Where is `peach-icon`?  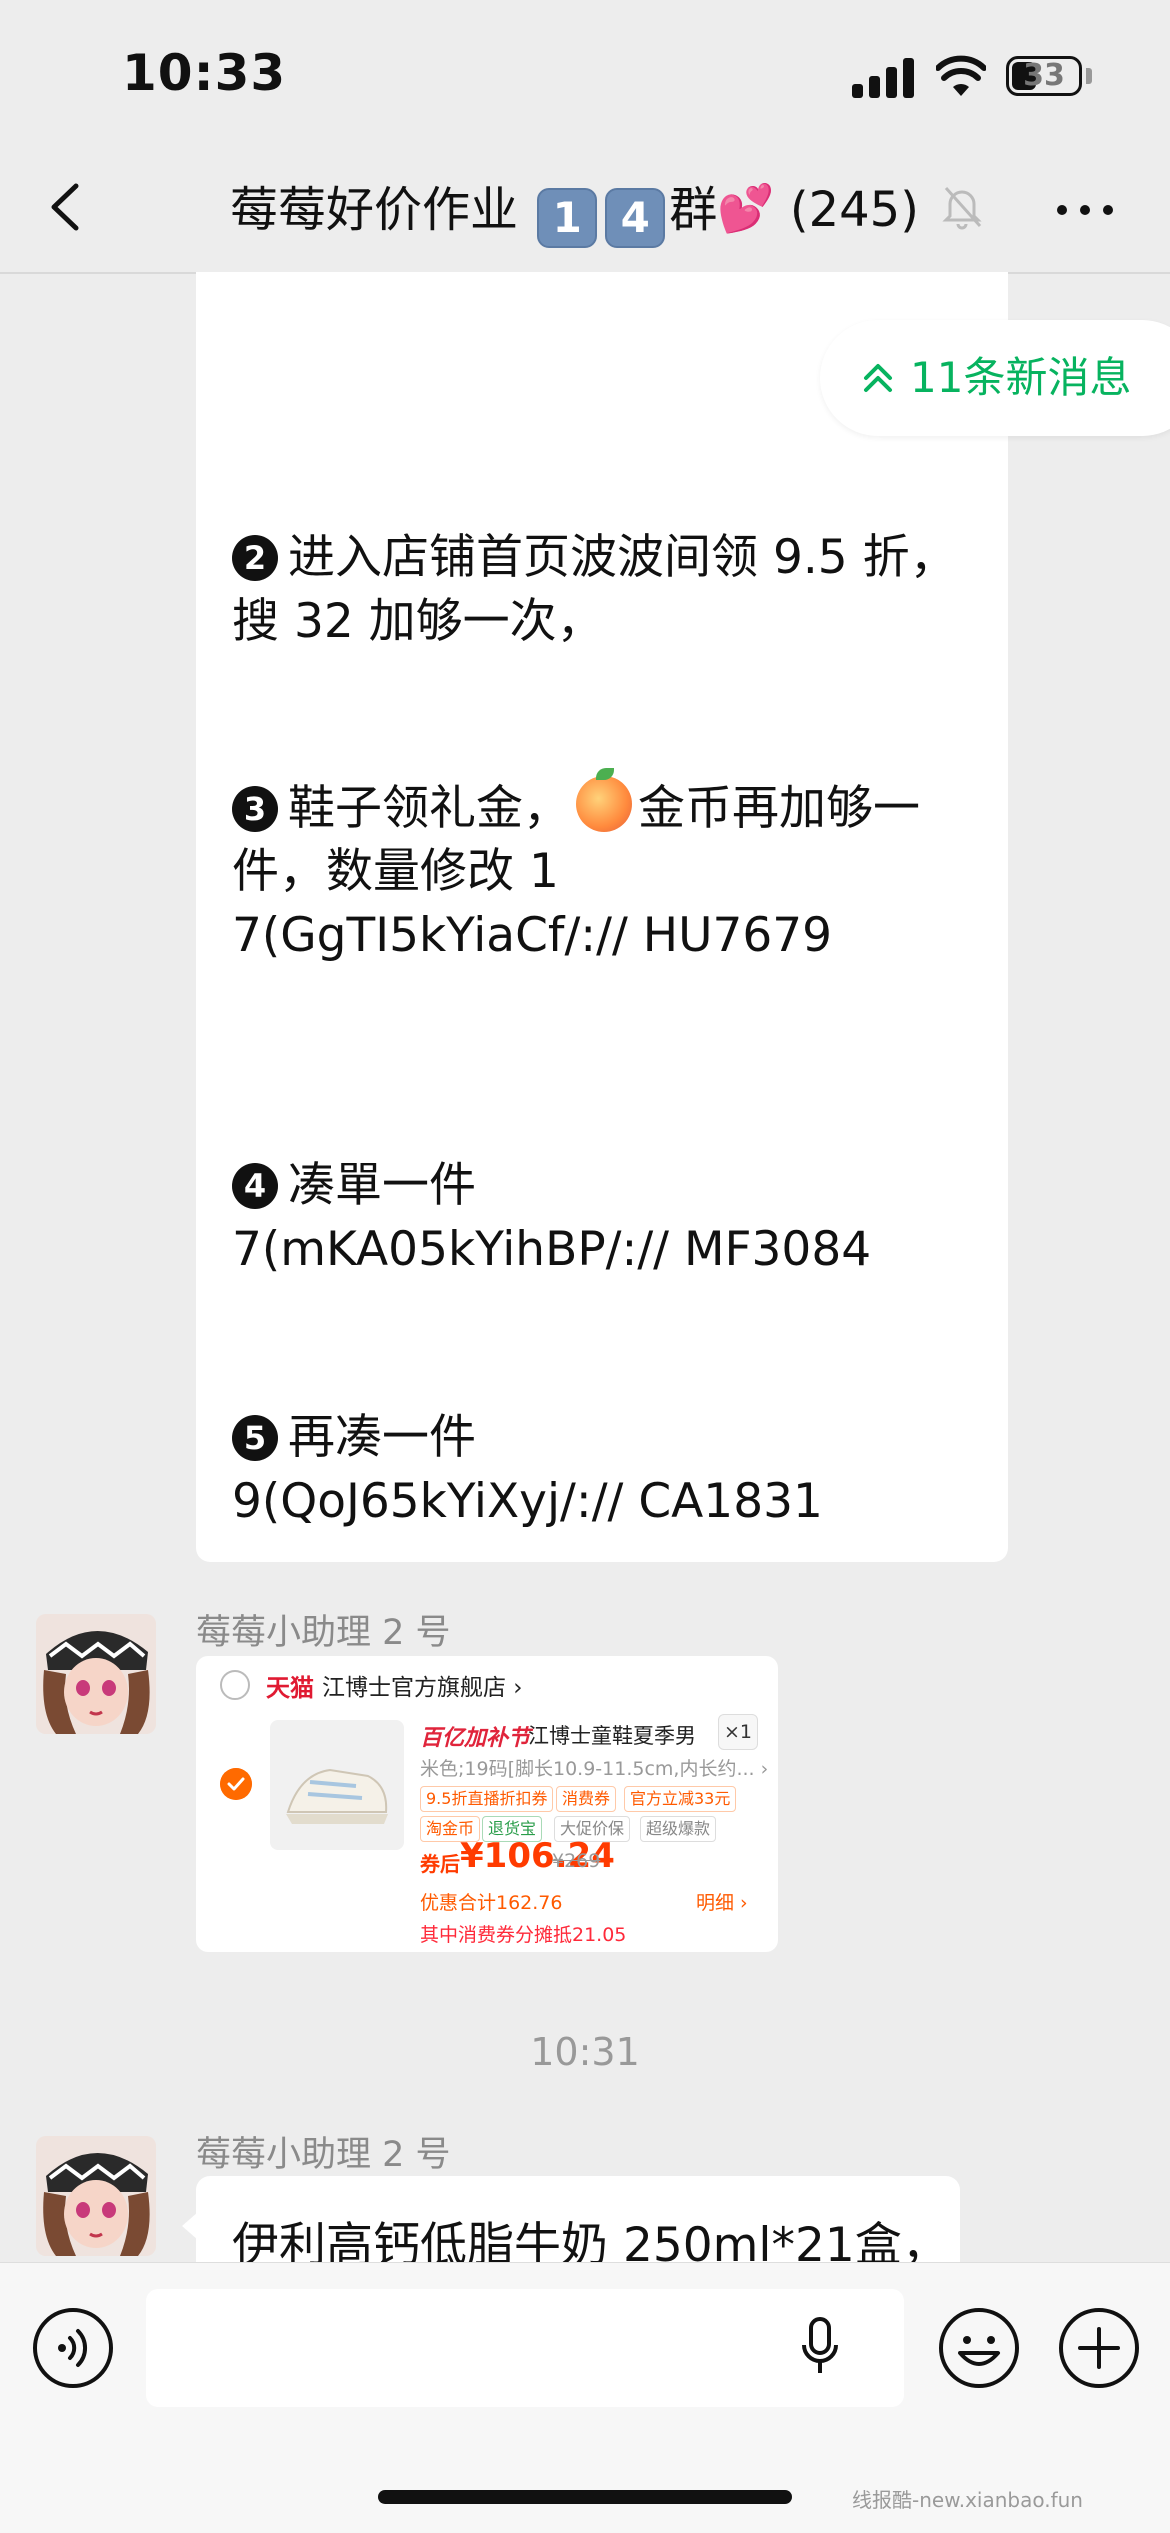
peach-icon is located at coordinates (604, 800).